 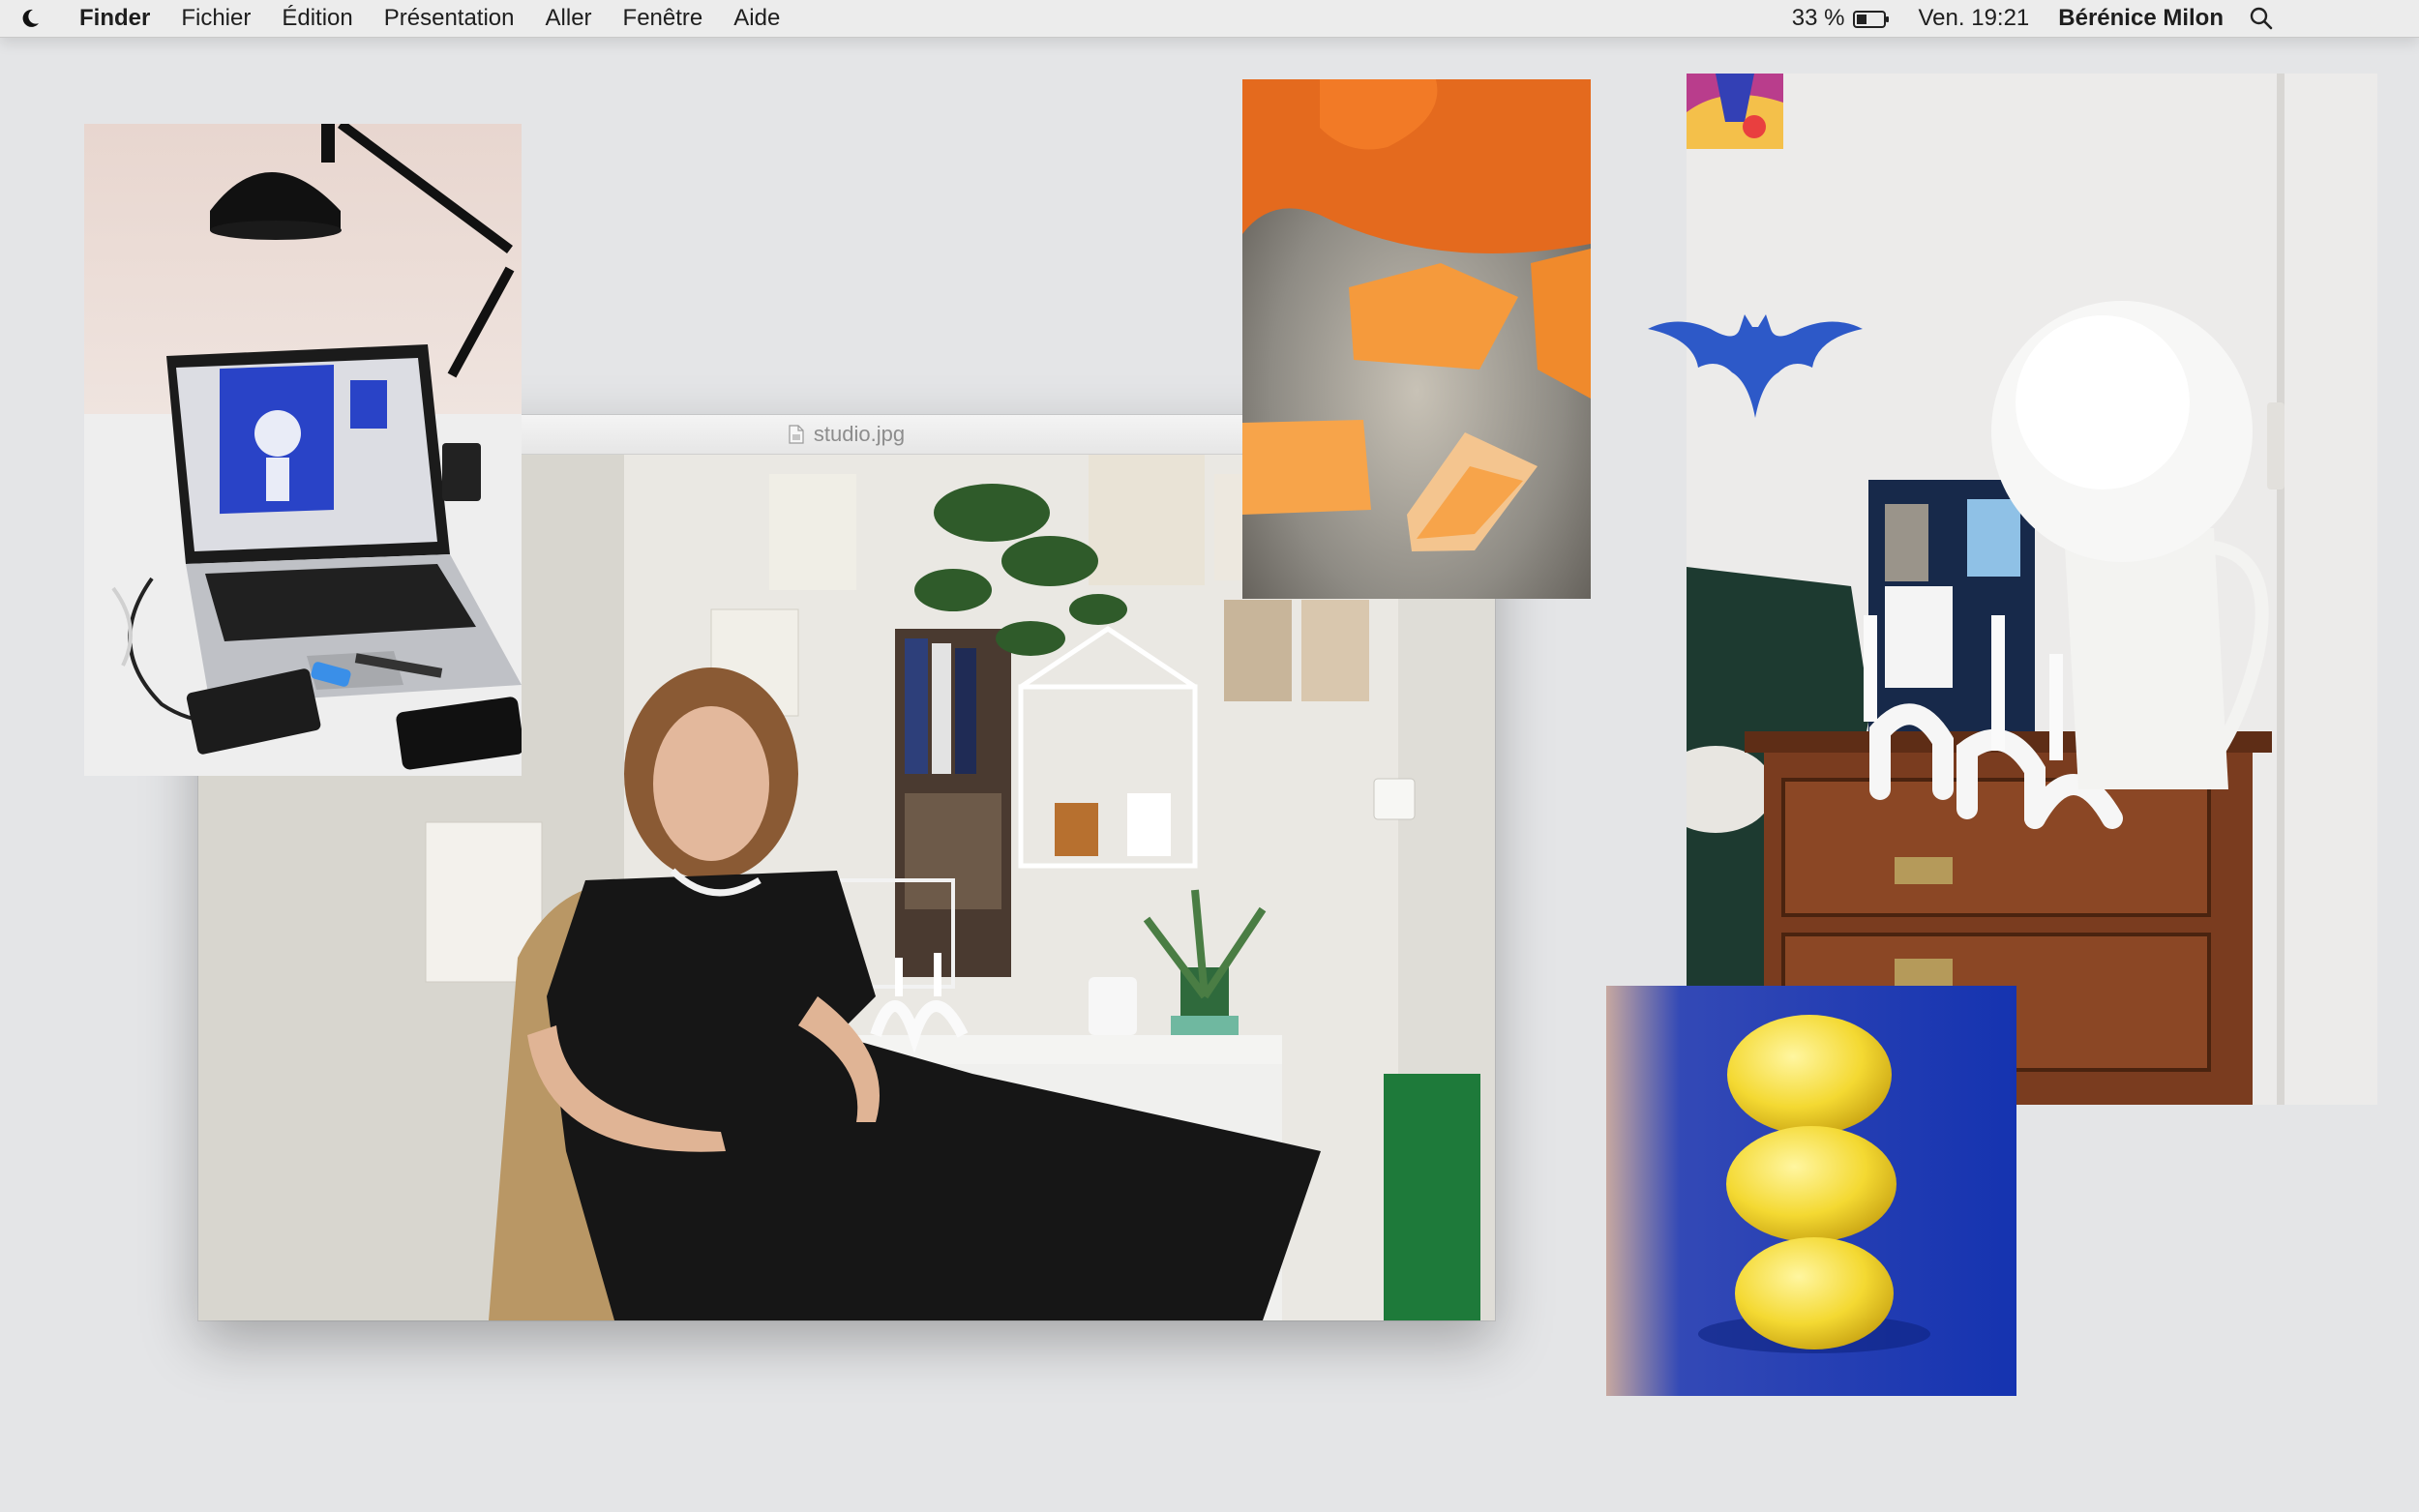 What do you see at coordinates (1417, 339) in the screenshot?
I see `squash-pieces-photo` at bounding box center [1417, 339].